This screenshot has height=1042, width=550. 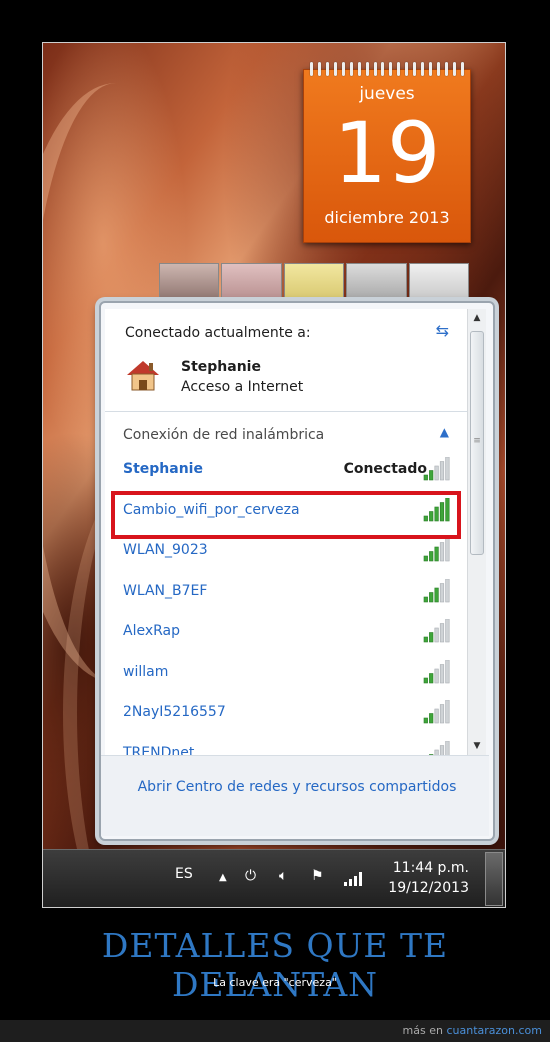 What do you see at coordinates (317, 876) in the screenshot?
I see `flag-icon: ⚑` at bounding box center [317, 876].